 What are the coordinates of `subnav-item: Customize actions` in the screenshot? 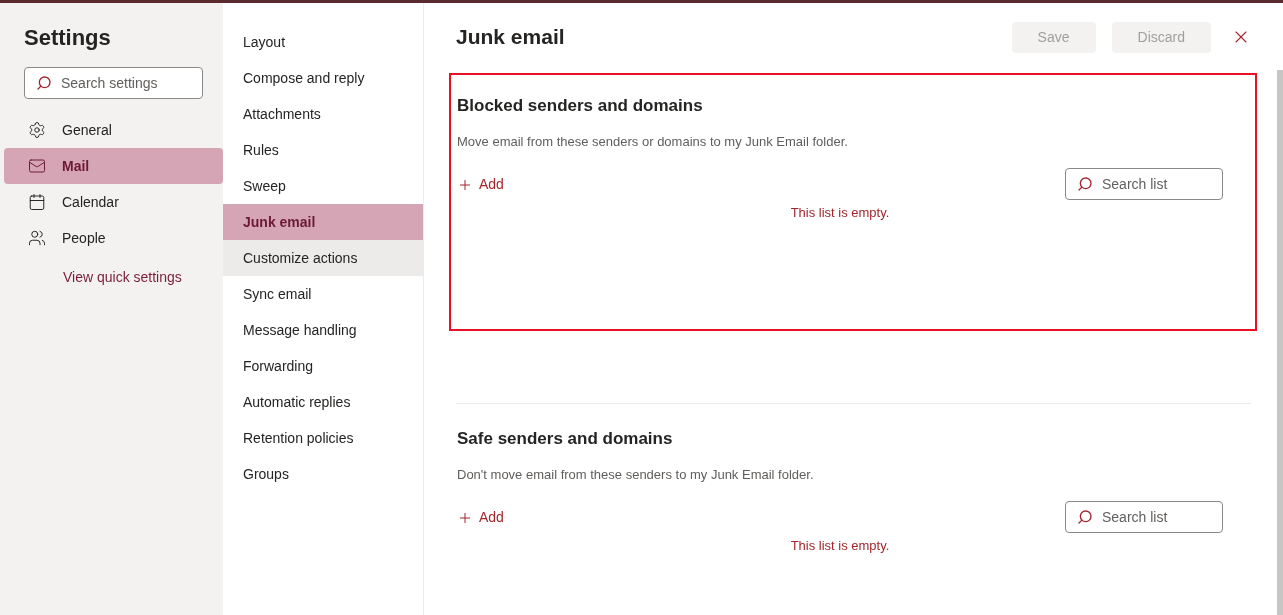 It's located at (323, 258).